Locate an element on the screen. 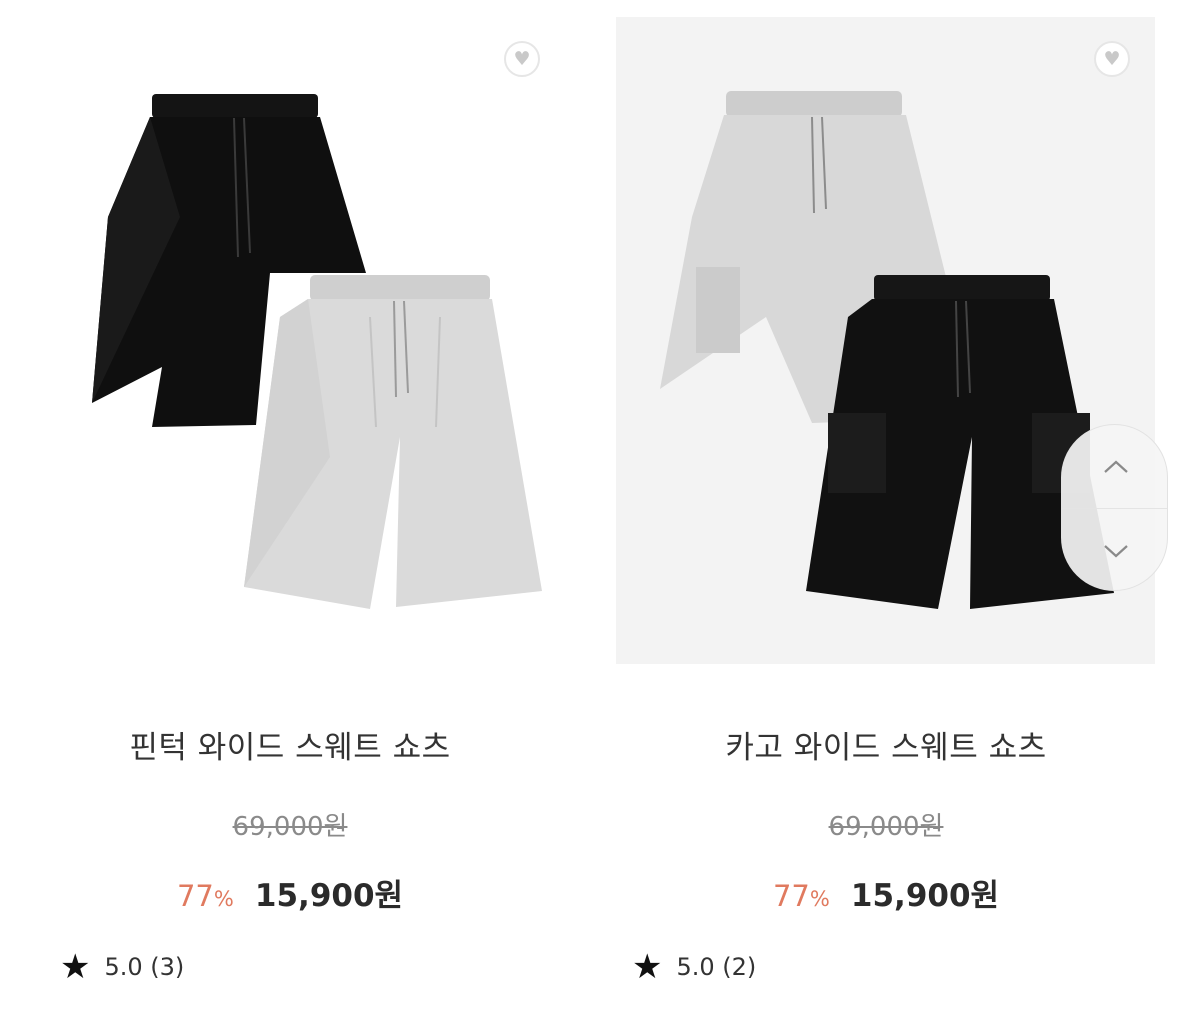 Image resolution: width=1200 pixels, height=1015 pixels. scroll-control is located at coordinates (1114, 507).